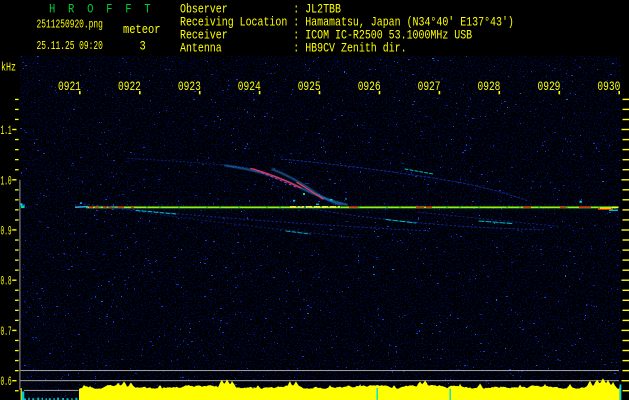  Describe the element at coordinates (608, 88) in the screenshot. I see `svg-text: 0930` at that location.